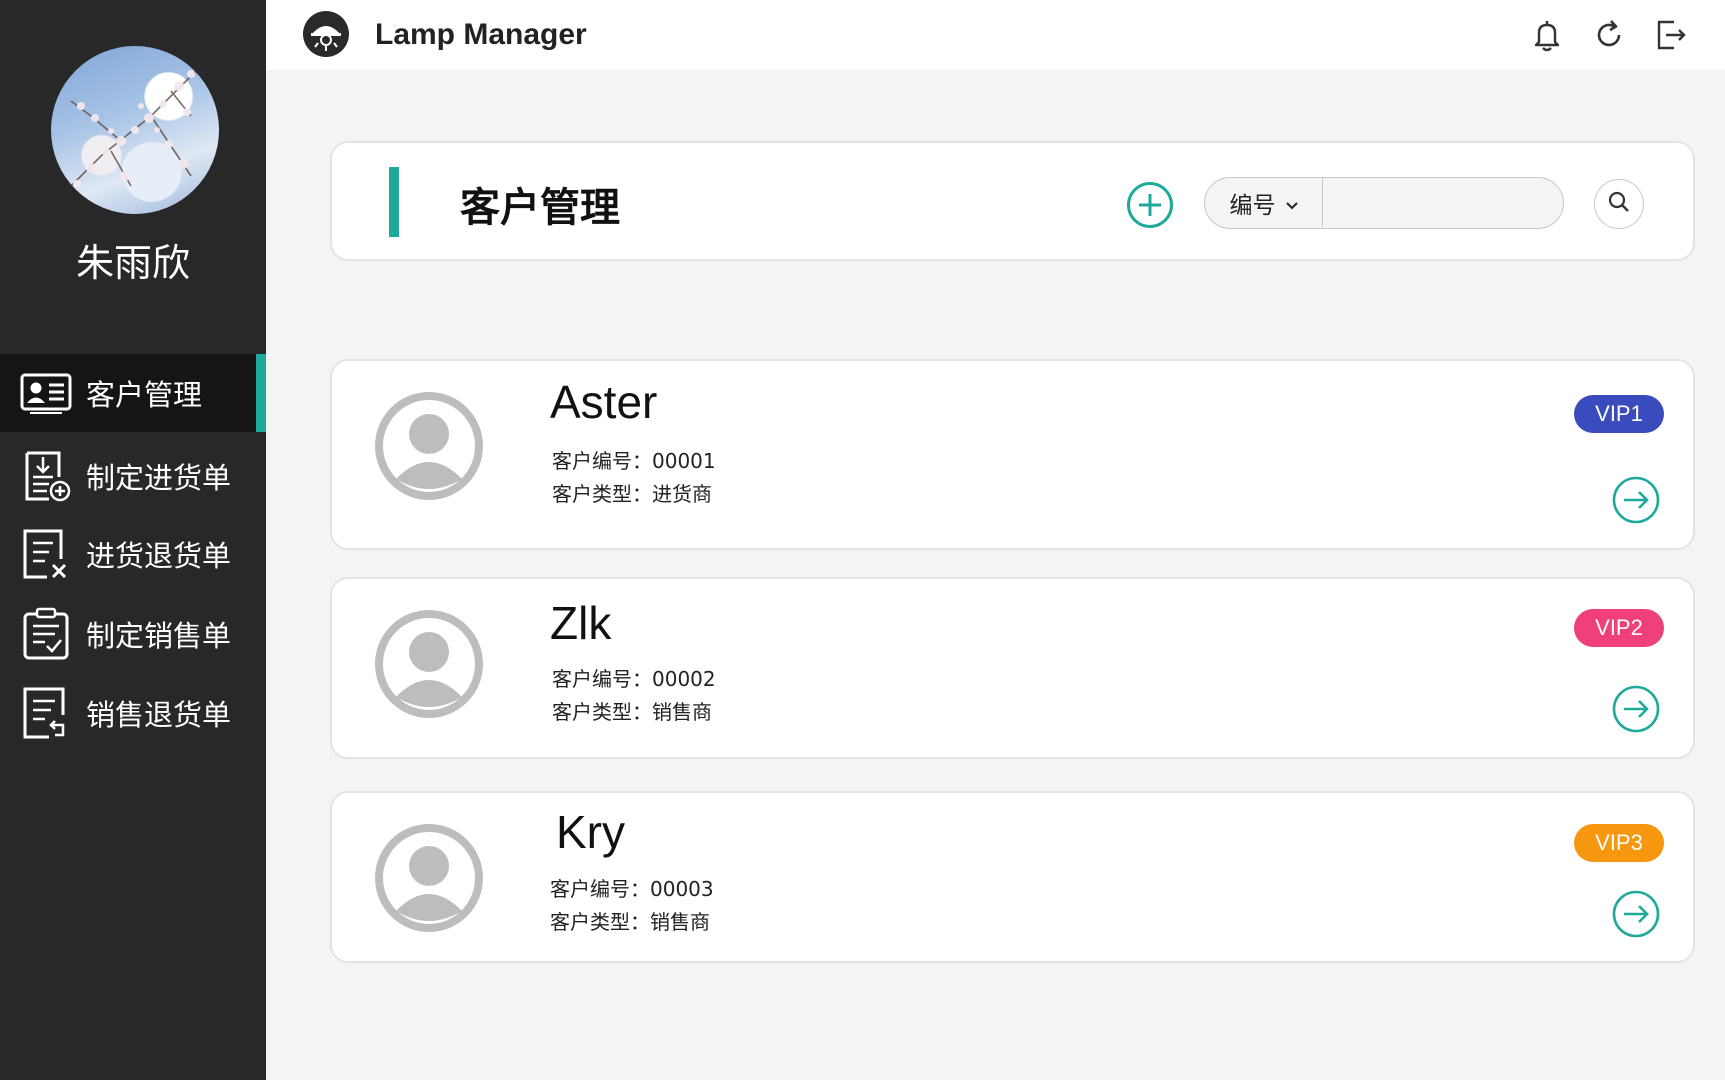 This screenshot has width=1725, height=1080. What do you see at coordinates (1012, 877) in the screenshot?
I see `customer-card: Kry 客户编号：00003 客户类型：销售商 VIP3` at bounding box center [1012, 877].